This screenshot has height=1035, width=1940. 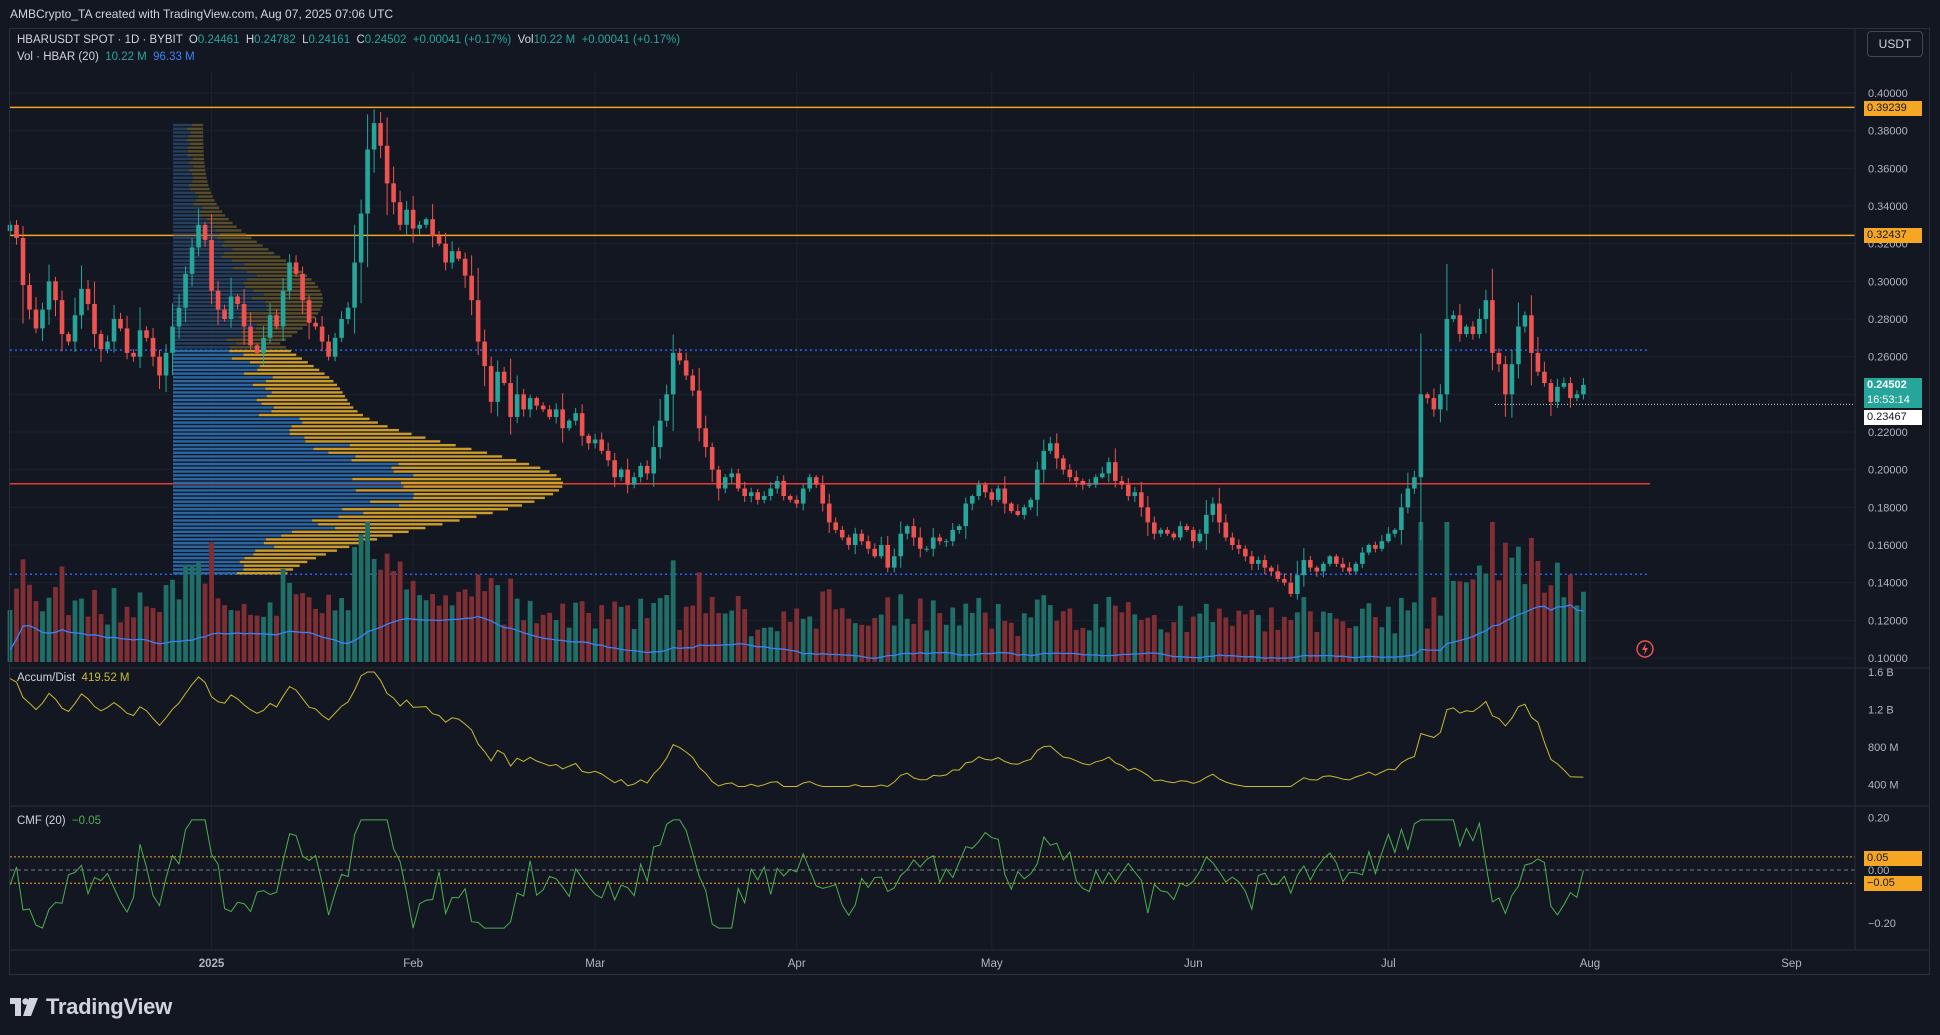 I want to click on cmf-upper-tag: 0.05, so click(x=1893, y=858).